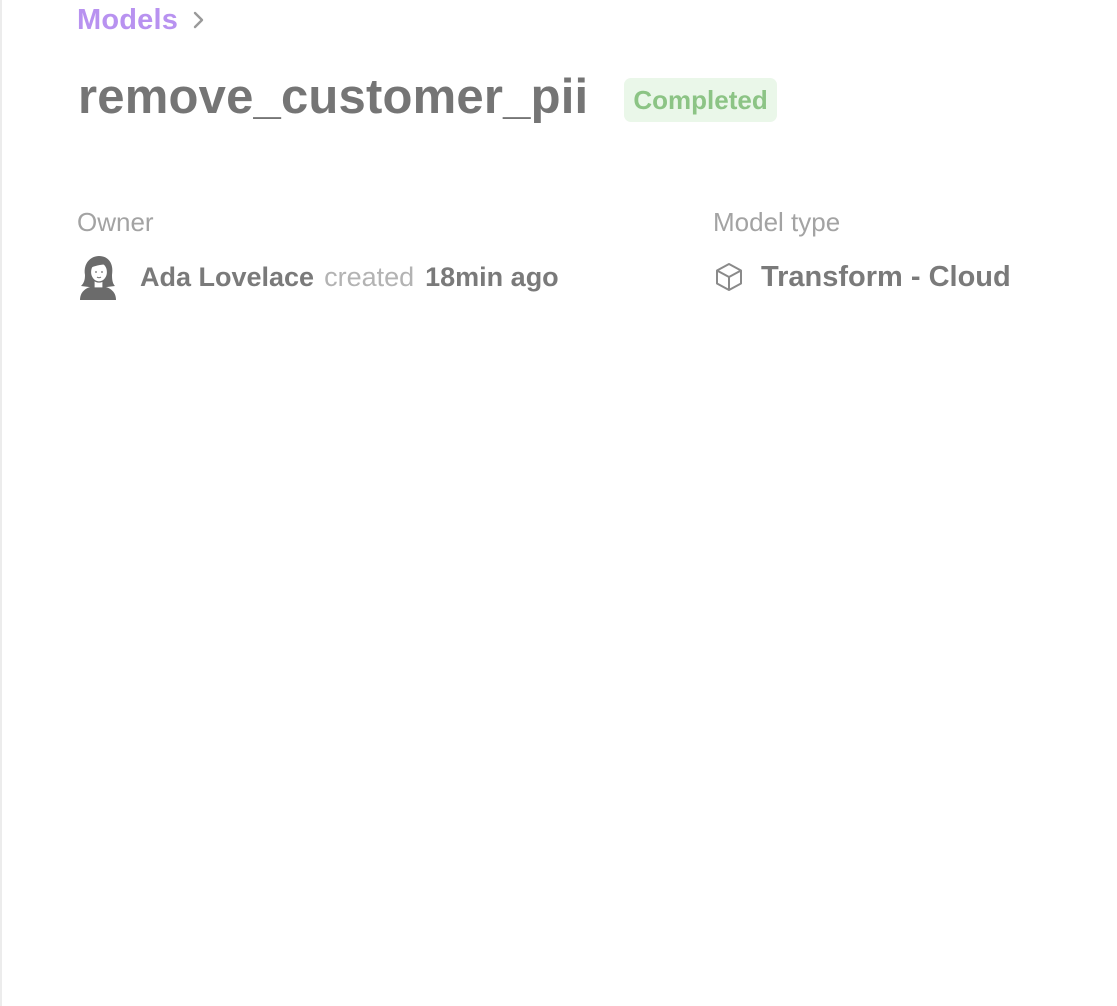 The image size is (1117, 1006). I want to click on title-row: remove_customer_pii Completed, so click(427, 97).